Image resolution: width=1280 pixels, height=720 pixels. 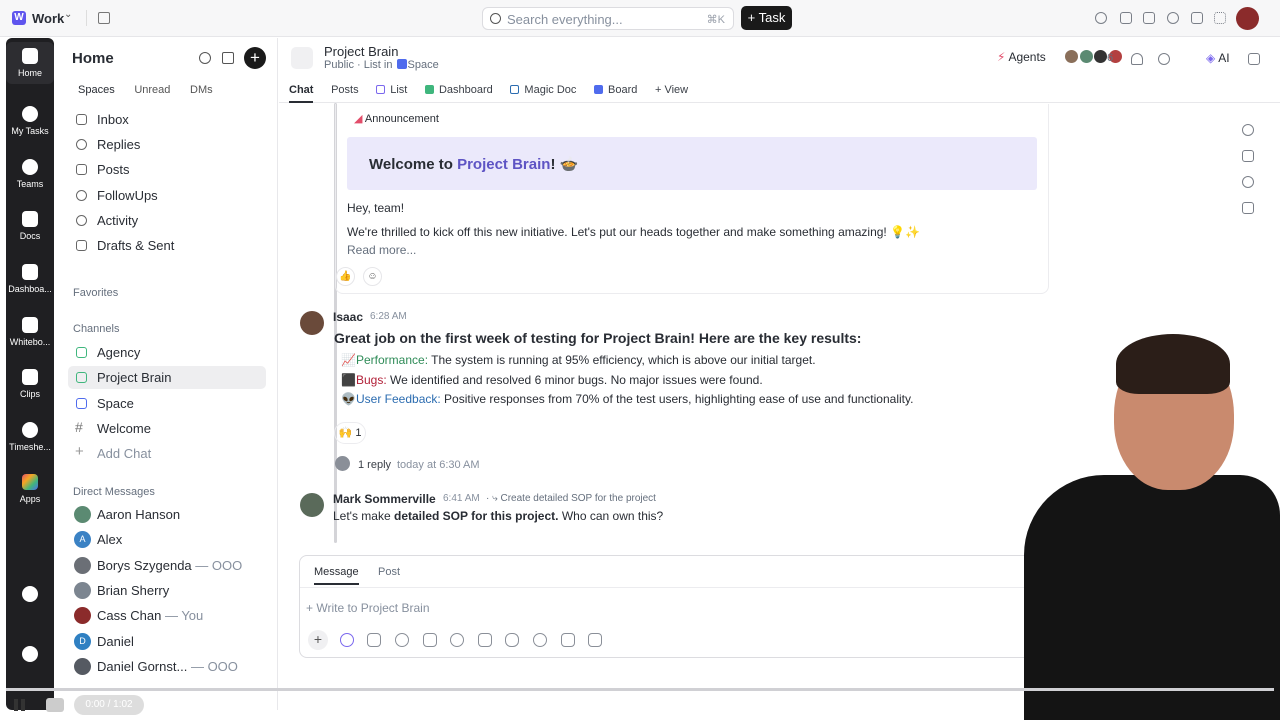 I want to click on add-chat-button: + Add Chat, so click(x=167, y=453).